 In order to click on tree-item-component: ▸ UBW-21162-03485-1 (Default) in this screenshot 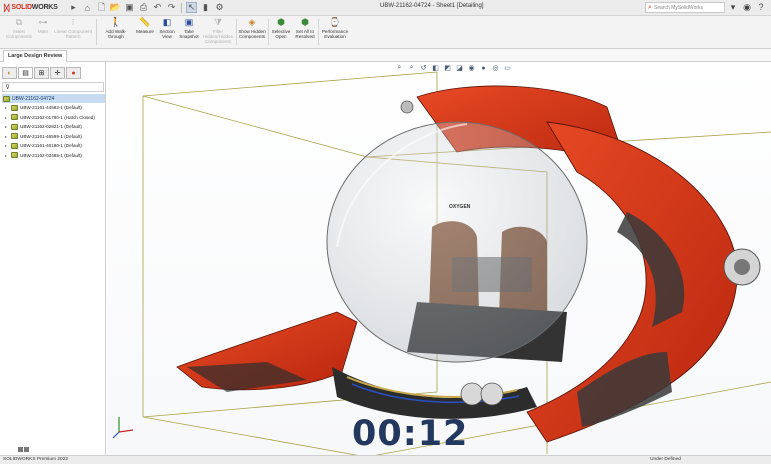, I will do `click(53, 156)`.